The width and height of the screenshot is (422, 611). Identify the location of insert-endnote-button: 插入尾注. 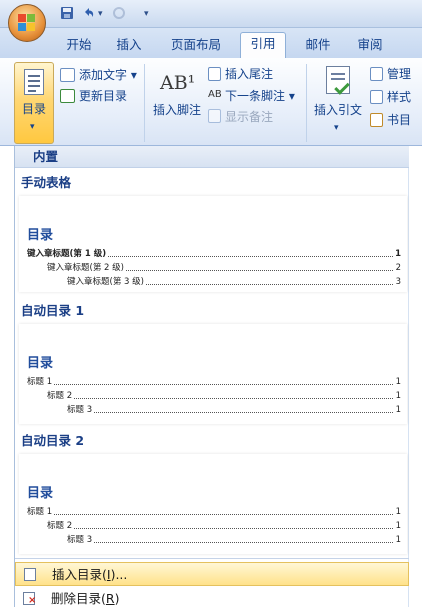
(249, 74).